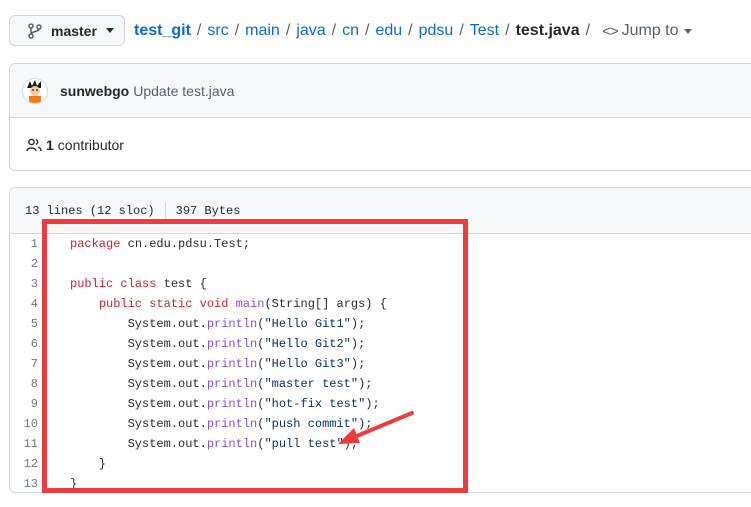 The height and width of the screenshot is (507, 751). Describe the element at coordinates (380, 144) in the screenshot. I see `contributors-row: 1 contributor` at that location.